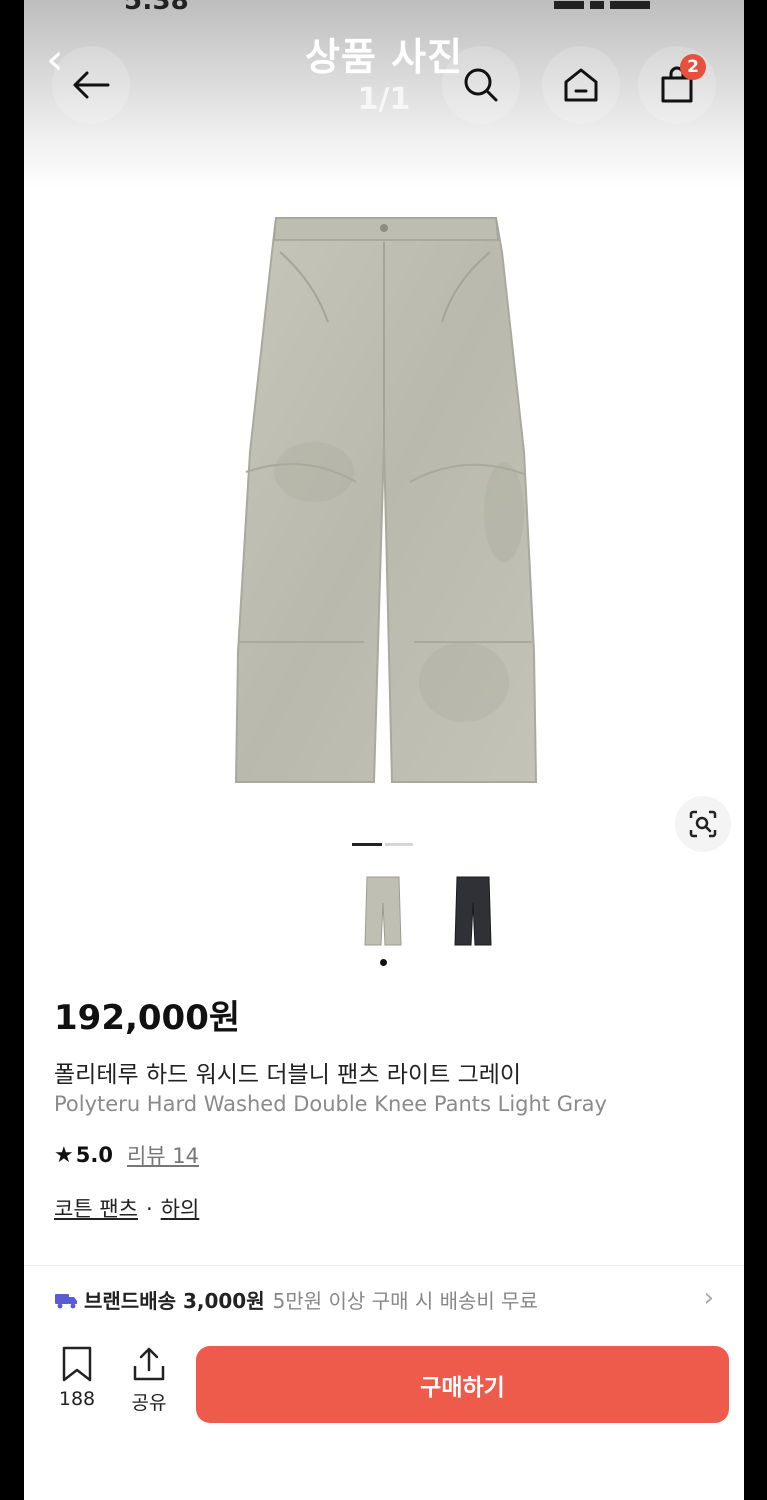  I want to click on image-counter: 1/1, so click(384, 99).